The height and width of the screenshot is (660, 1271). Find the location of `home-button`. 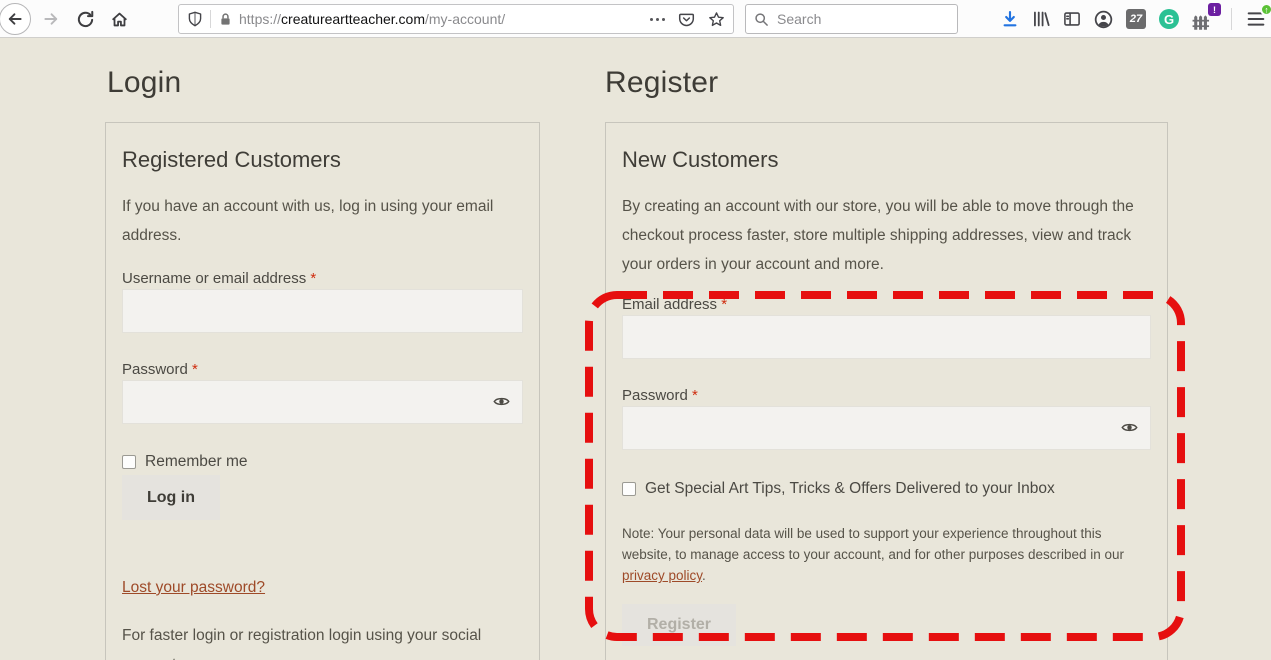

home-button is located at coordinates (119, 19).